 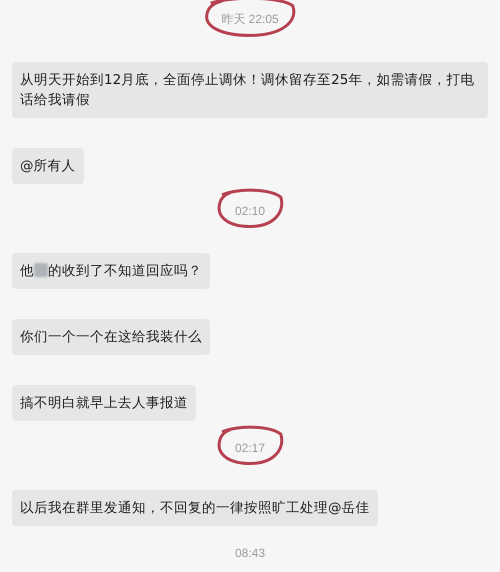 I want to click on timestamp: 02:17, so click(x=250, y=448).